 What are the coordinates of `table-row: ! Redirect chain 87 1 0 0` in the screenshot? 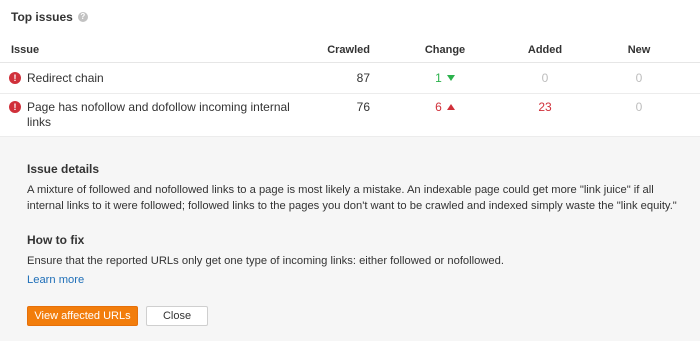 It's located at (350, 78).